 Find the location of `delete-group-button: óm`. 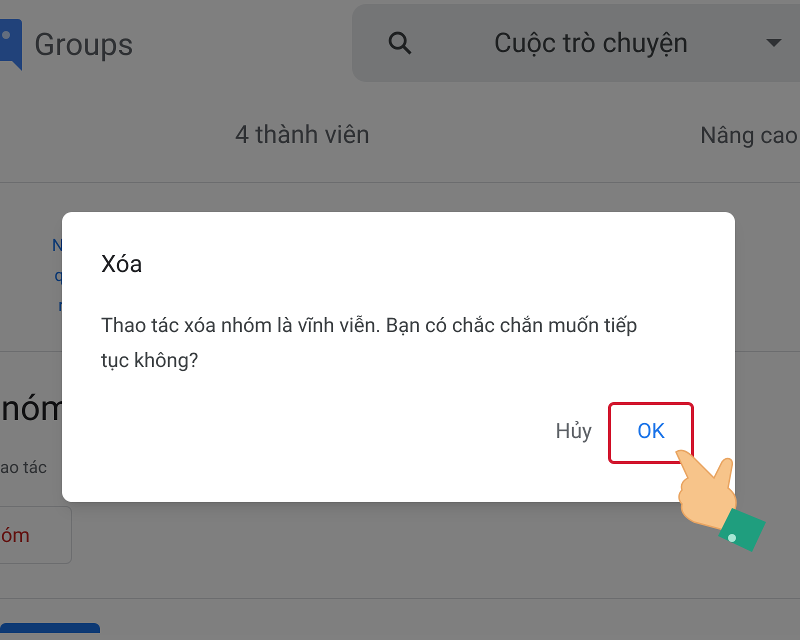

delete-group-button: óm is located at coordinates (36, 535).